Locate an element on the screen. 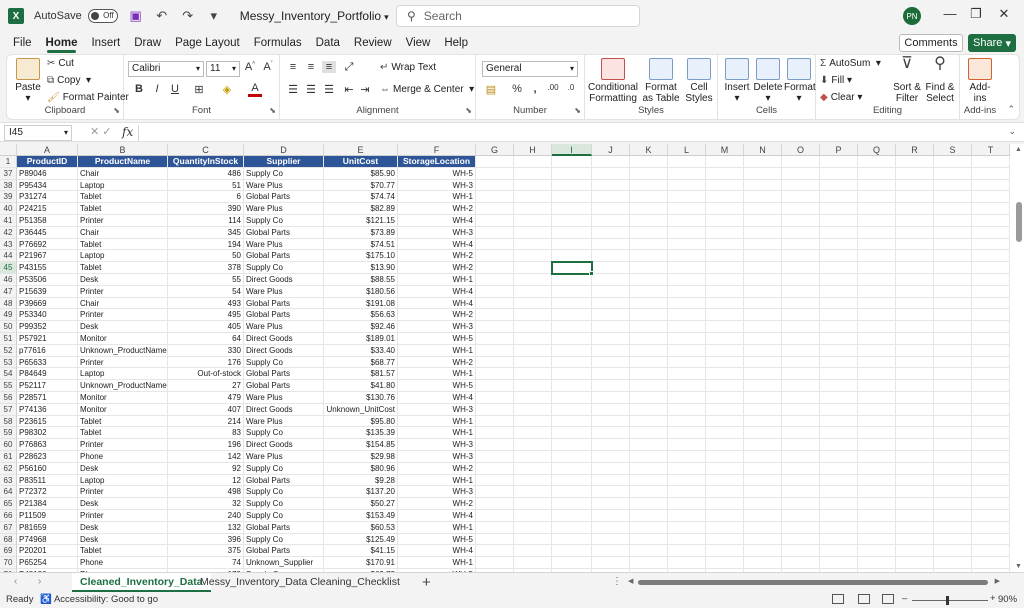  table-cell: $74.74 is located at coordinates (361, 197).